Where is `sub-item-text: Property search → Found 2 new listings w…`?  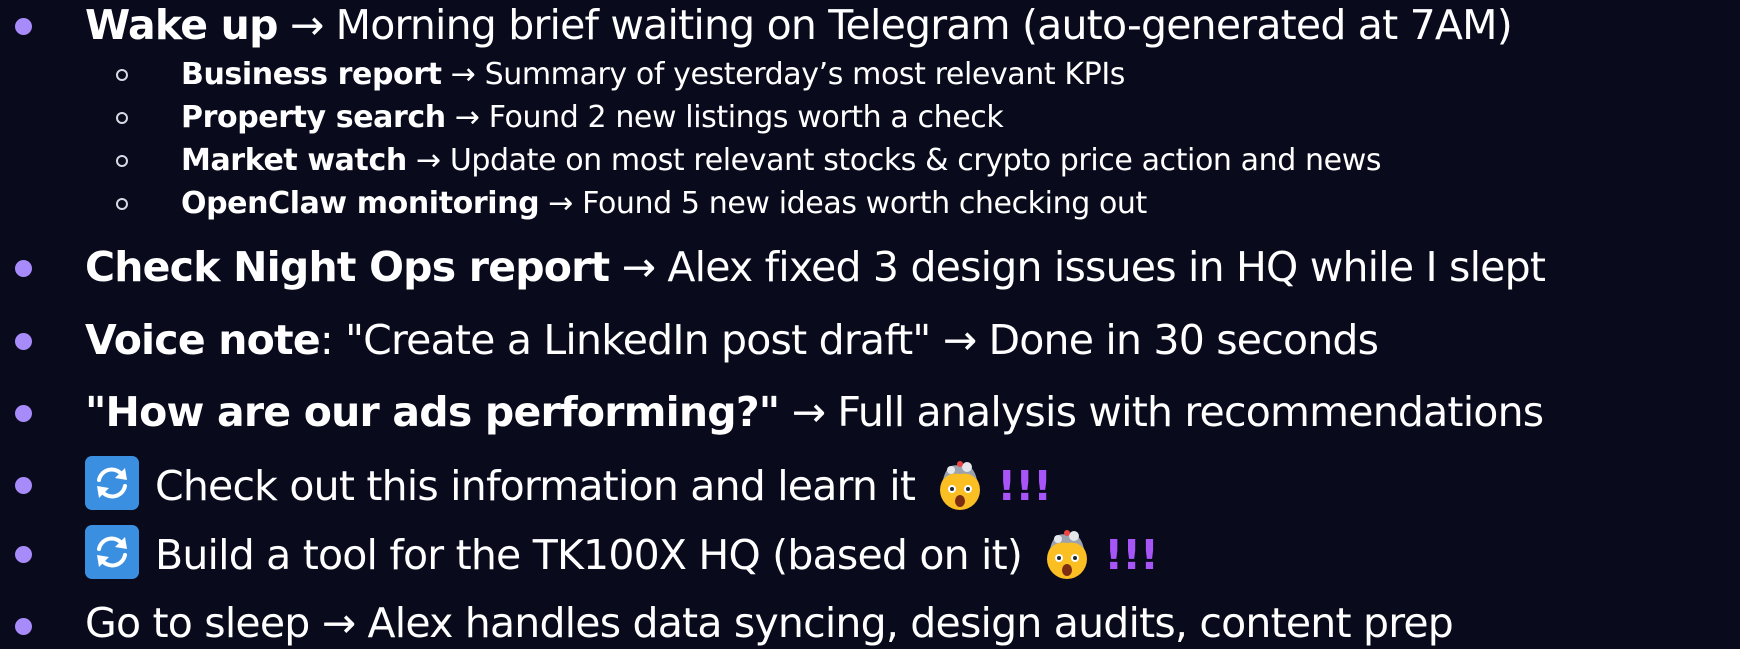
sub-item-text: Property search → Found 2 new listings w… is located at coordinates (592, 117).